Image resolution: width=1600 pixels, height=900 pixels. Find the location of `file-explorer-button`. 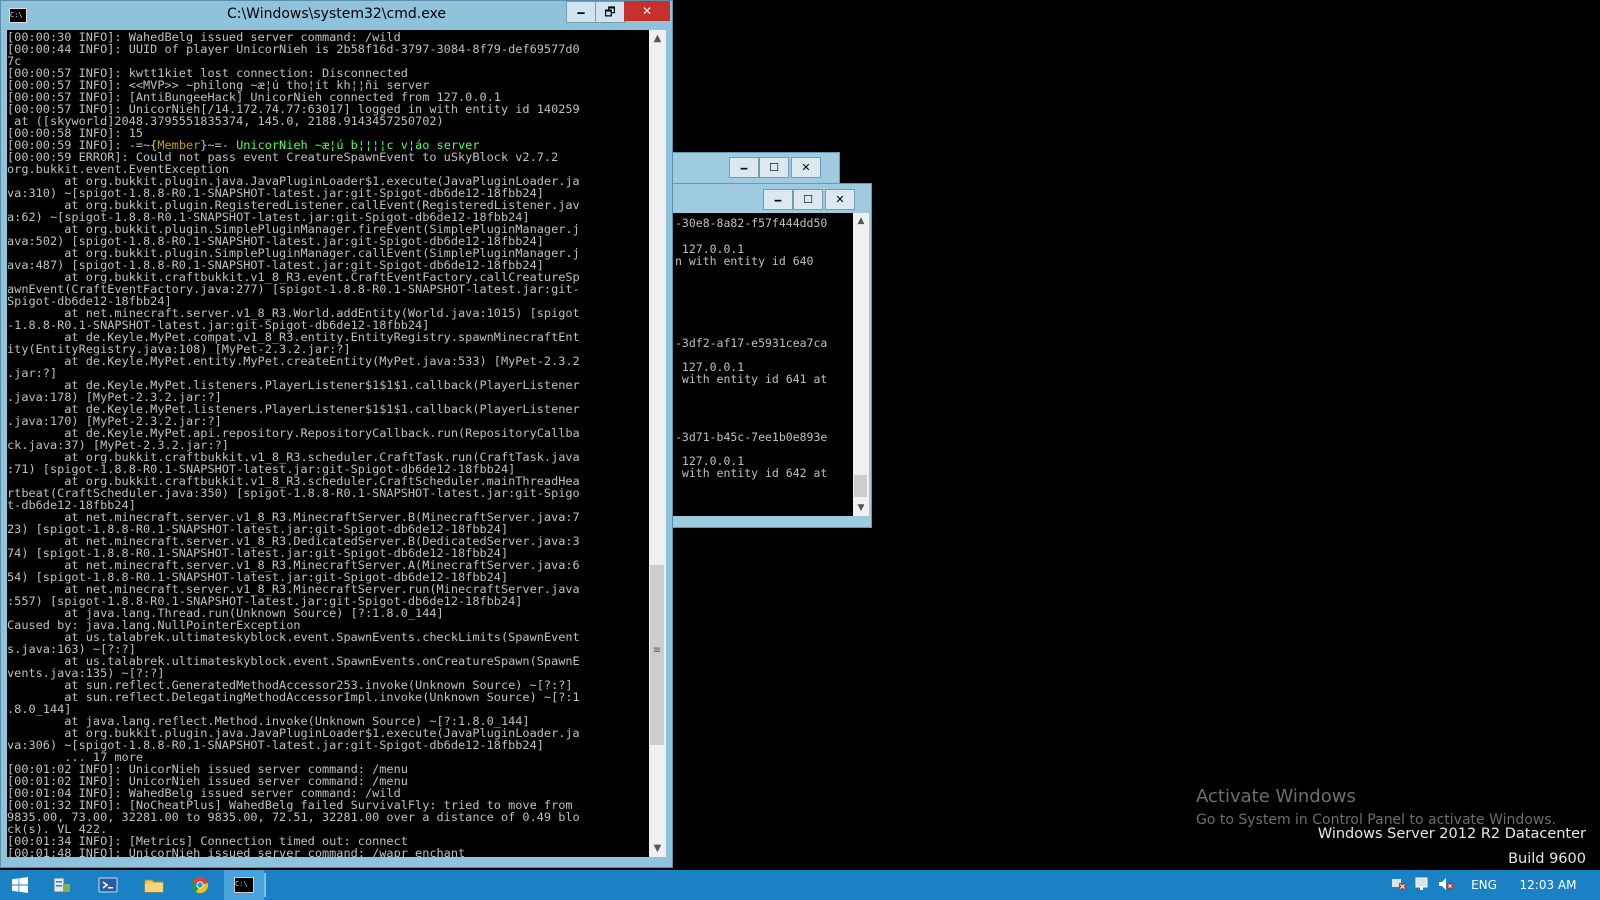

file-explorer-button is located at coordinates (154, 885).